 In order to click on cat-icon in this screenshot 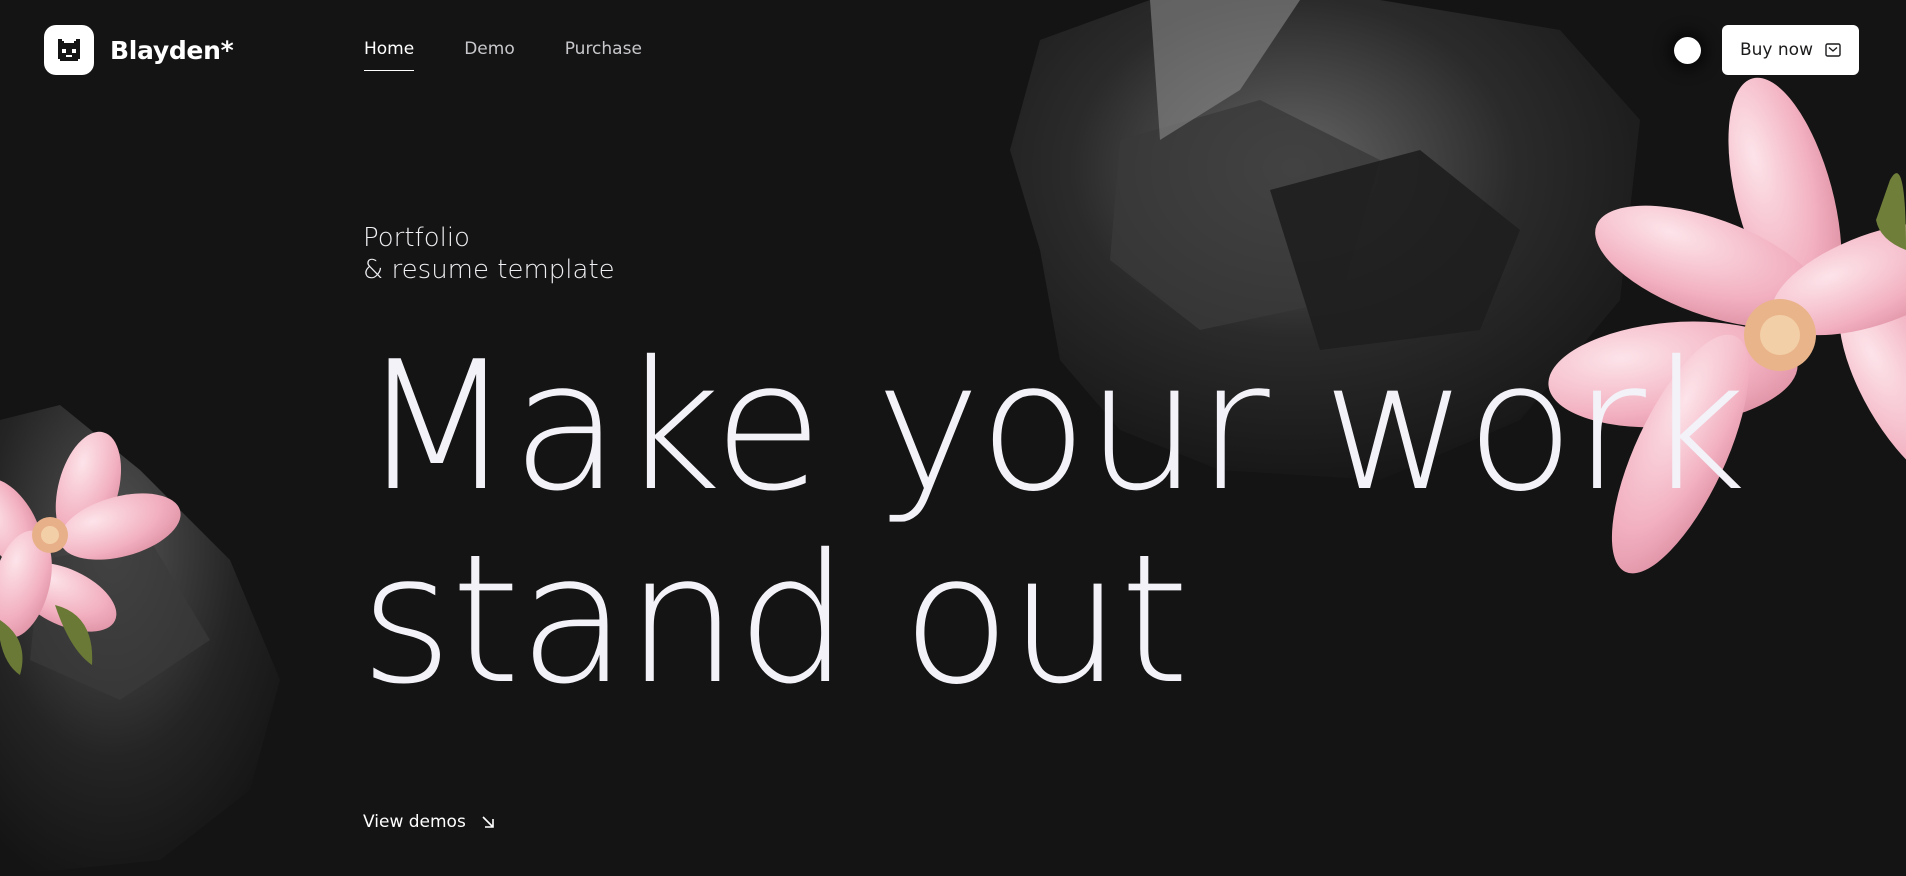, I will do `click(69, 50)`.